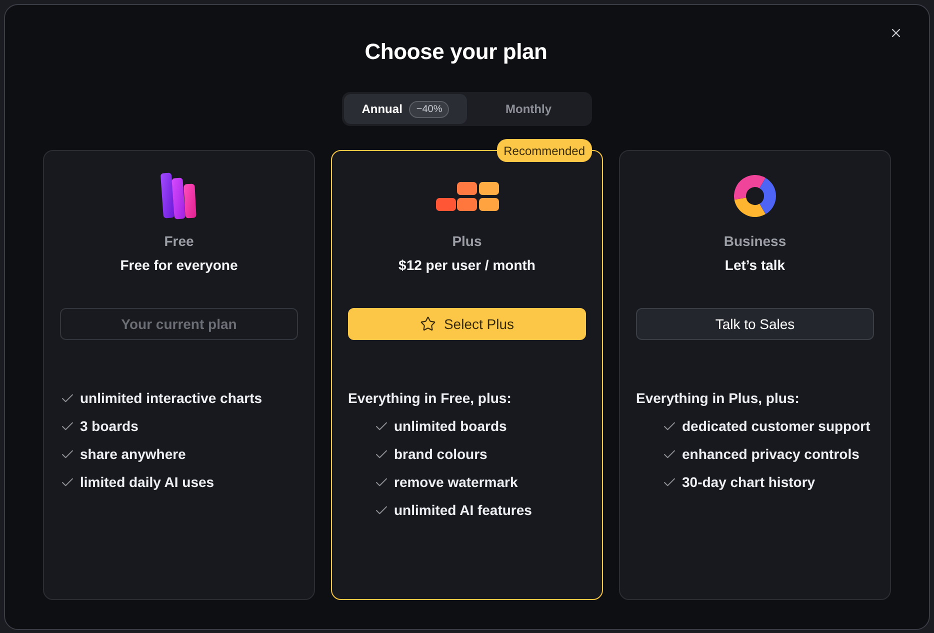  Describe the element at coordinates (441, 454) in the screenshot. I see `feature-text: brand colours` at that location.